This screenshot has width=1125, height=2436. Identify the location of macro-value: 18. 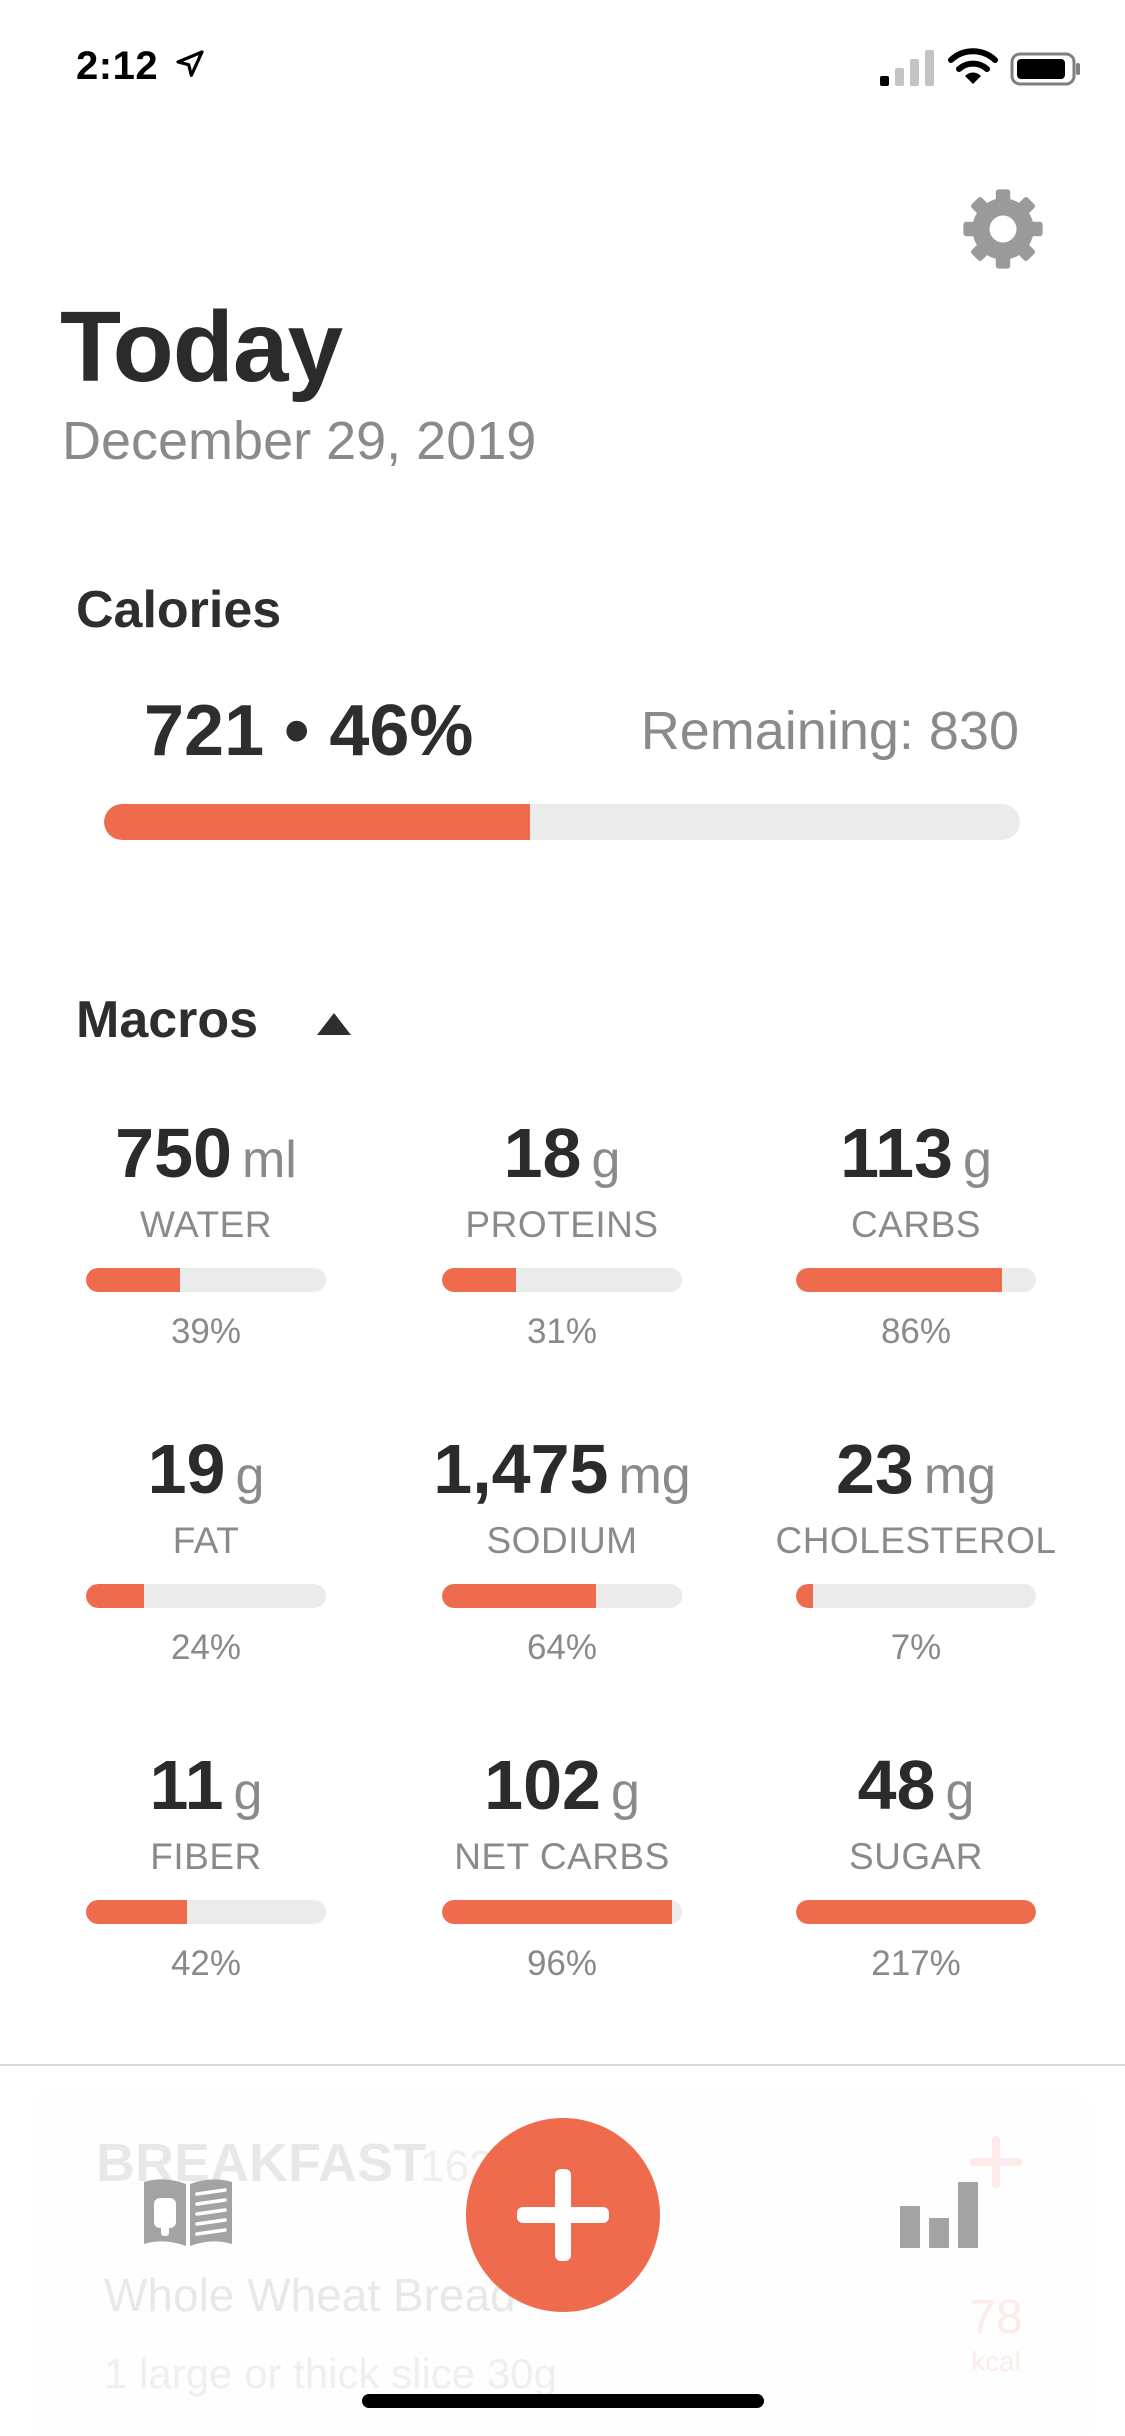
(542, 1153).